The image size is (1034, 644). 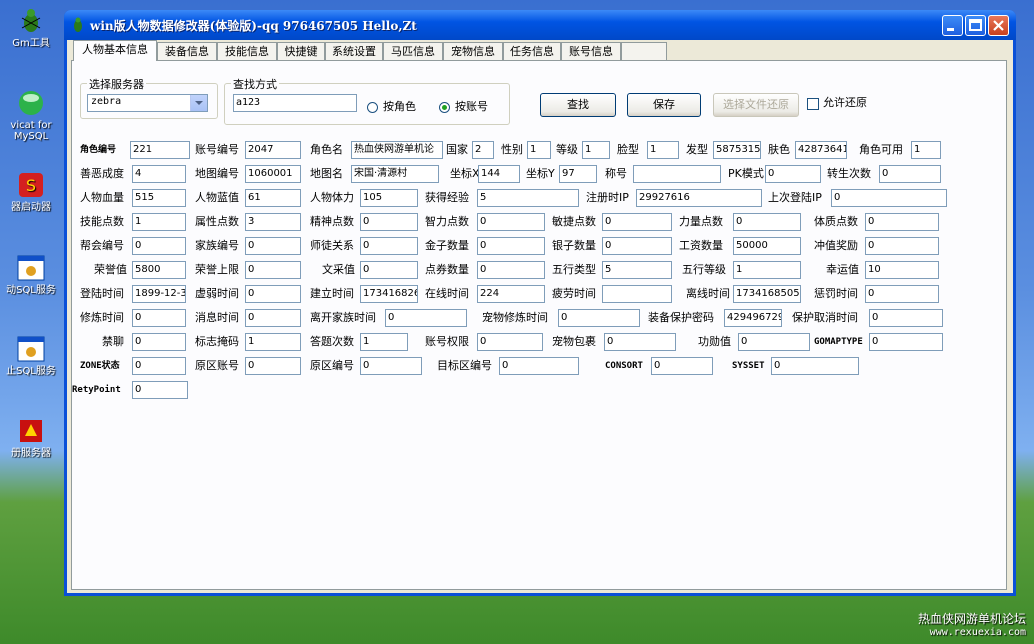 I want to click on tab-pet-info: 宠物信息, so click(x=473, y=51).